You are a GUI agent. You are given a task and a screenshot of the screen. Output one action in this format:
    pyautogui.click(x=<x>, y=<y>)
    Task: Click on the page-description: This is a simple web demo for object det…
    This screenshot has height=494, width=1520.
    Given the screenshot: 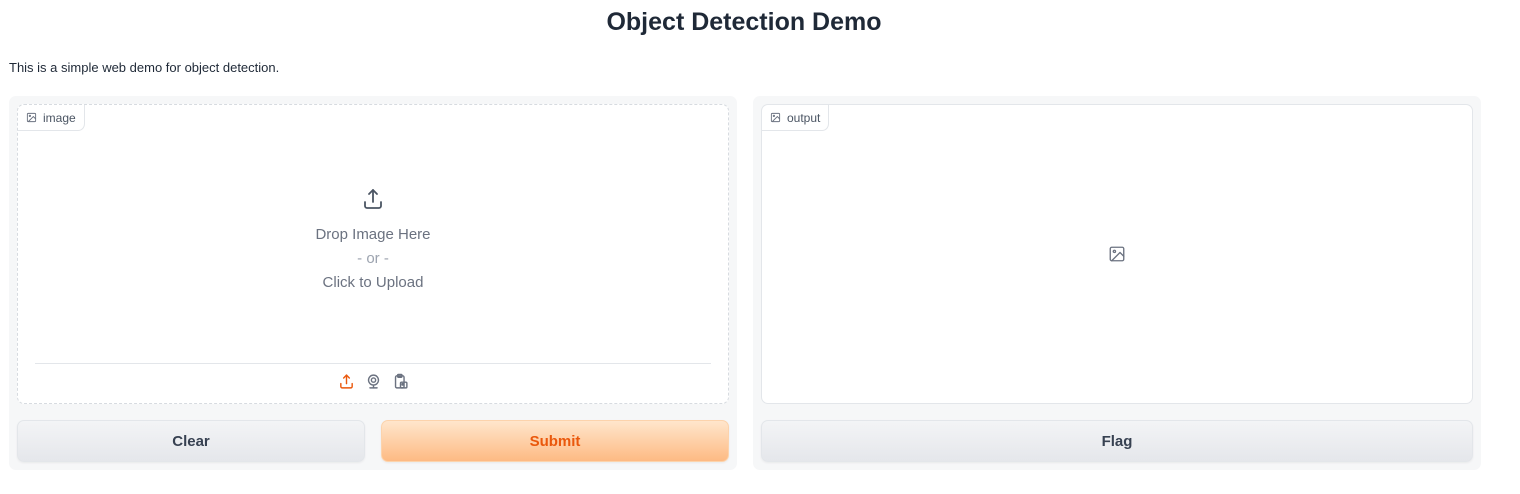 What is the action you would take?
    pyautogui.click(x=144, y=67)
    